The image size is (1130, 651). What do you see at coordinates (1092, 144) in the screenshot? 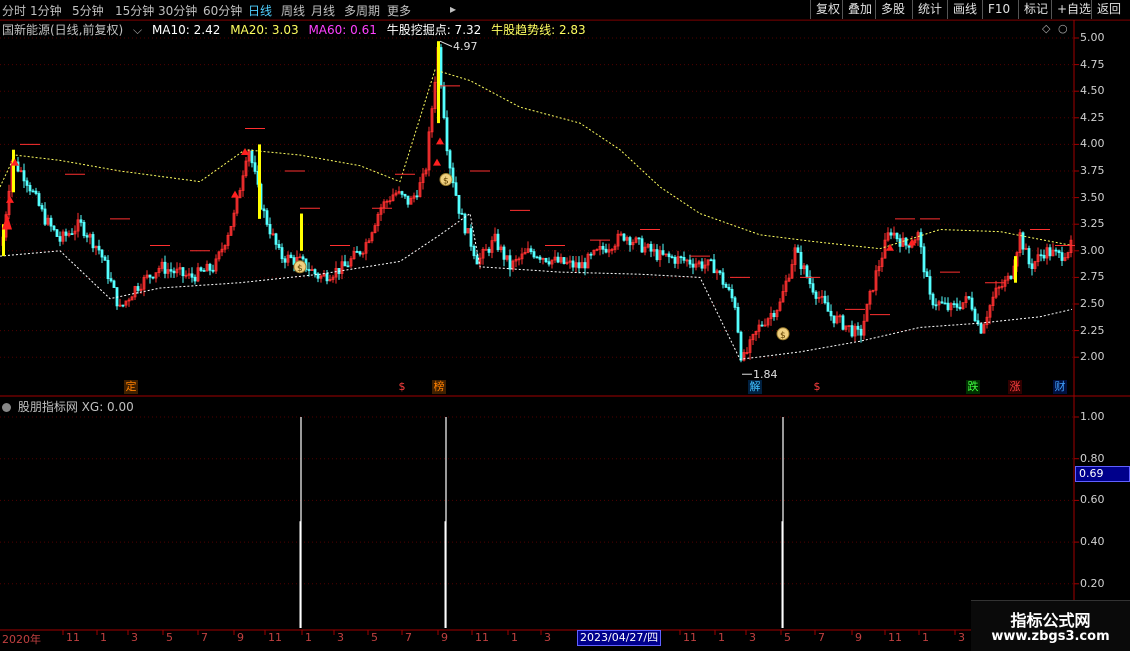
I see `price-tick-label: 4.00` at bounding box center [1092, 144].